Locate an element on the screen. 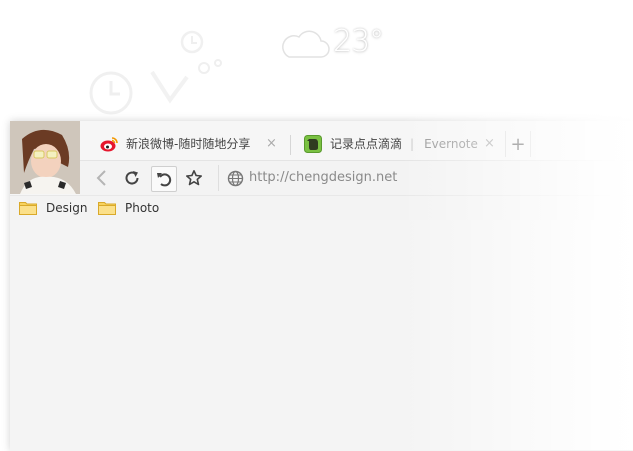 The height and width of the screenshot is (451, 633). tab-title: 新浪微博-随时随地分享 is located at coordinates (188, 144).